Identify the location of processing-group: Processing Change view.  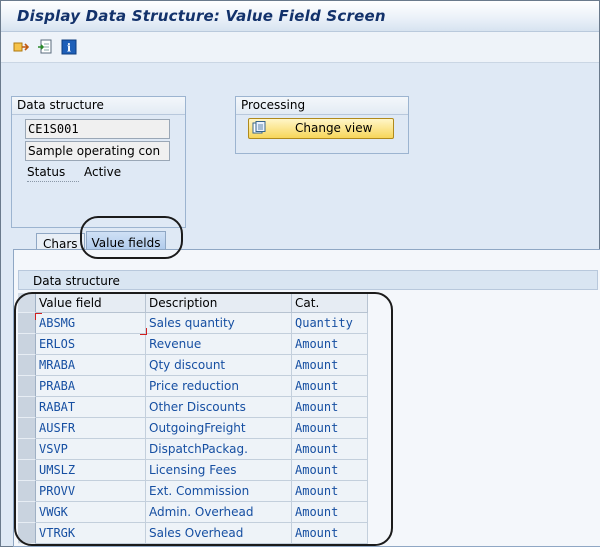
(322, 125).